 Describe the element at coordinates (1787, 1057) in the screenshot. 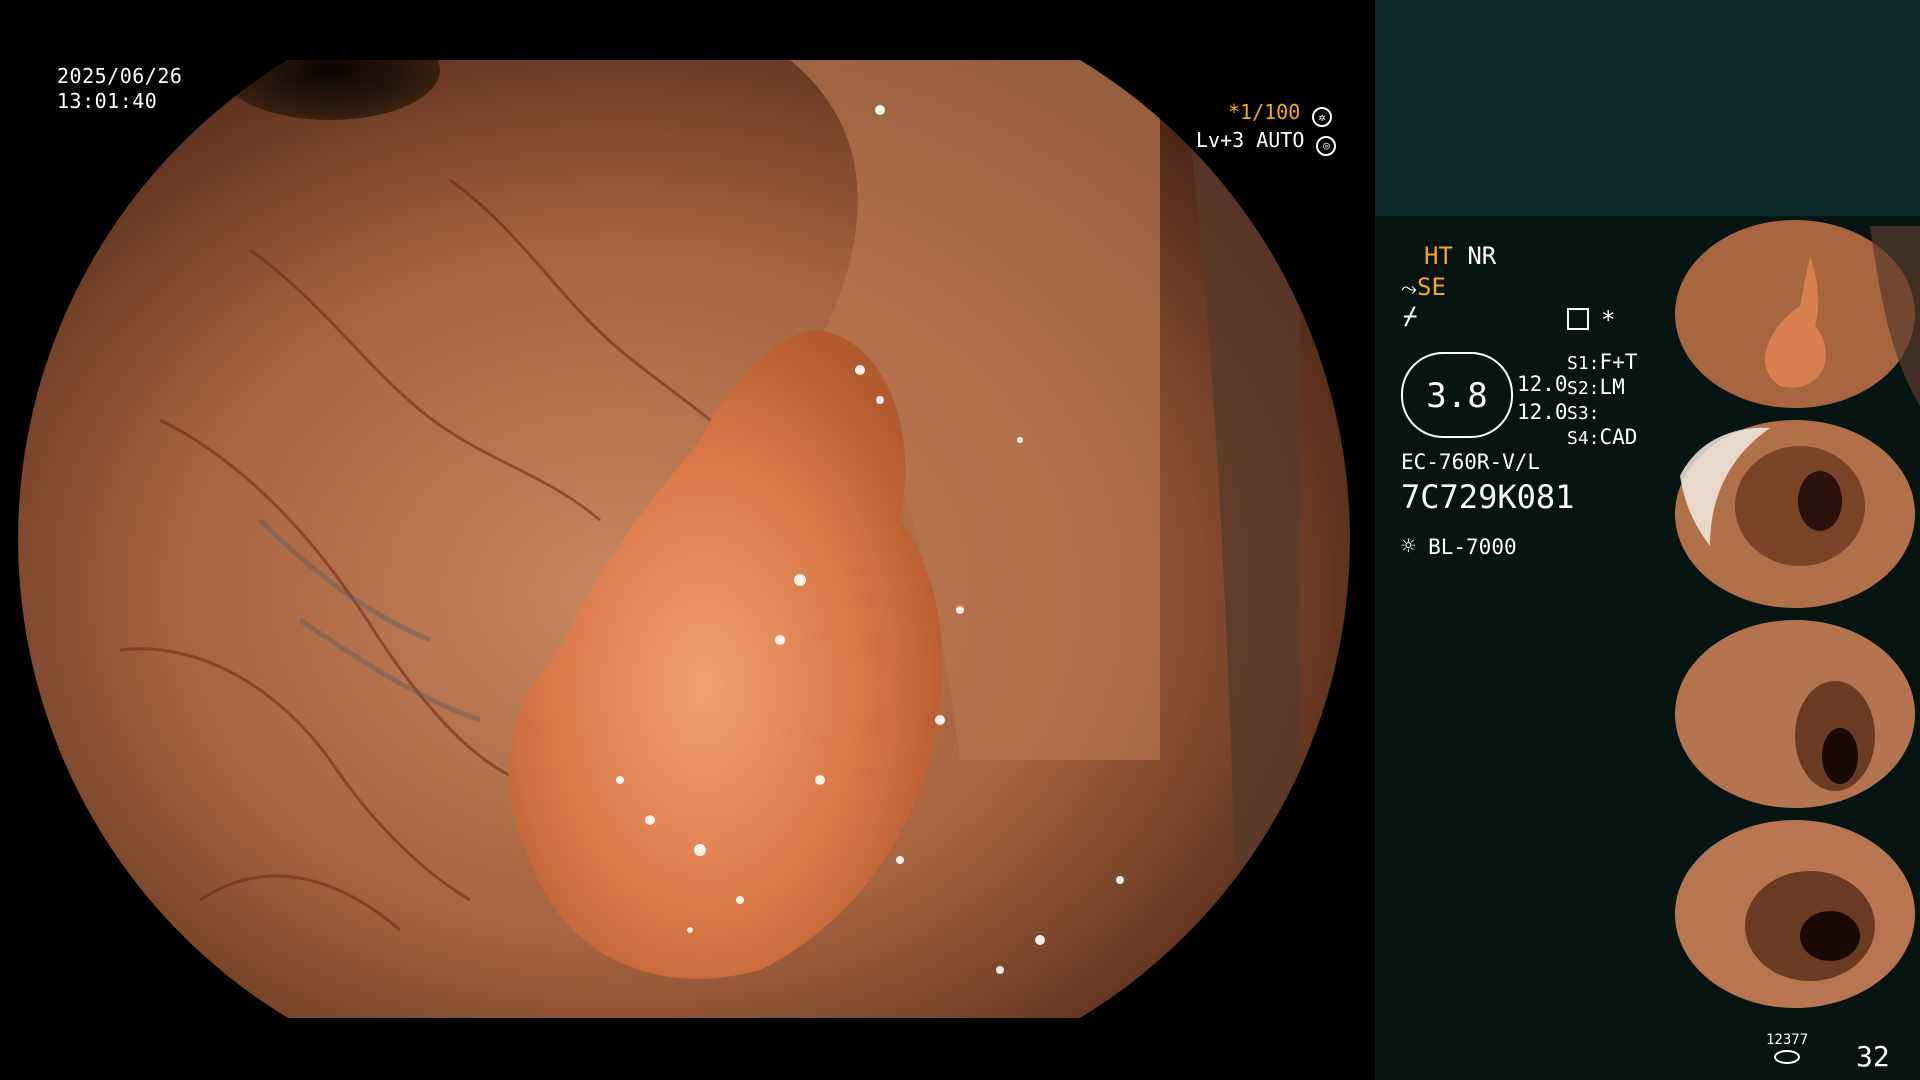

I see `storage-icon` at that location.